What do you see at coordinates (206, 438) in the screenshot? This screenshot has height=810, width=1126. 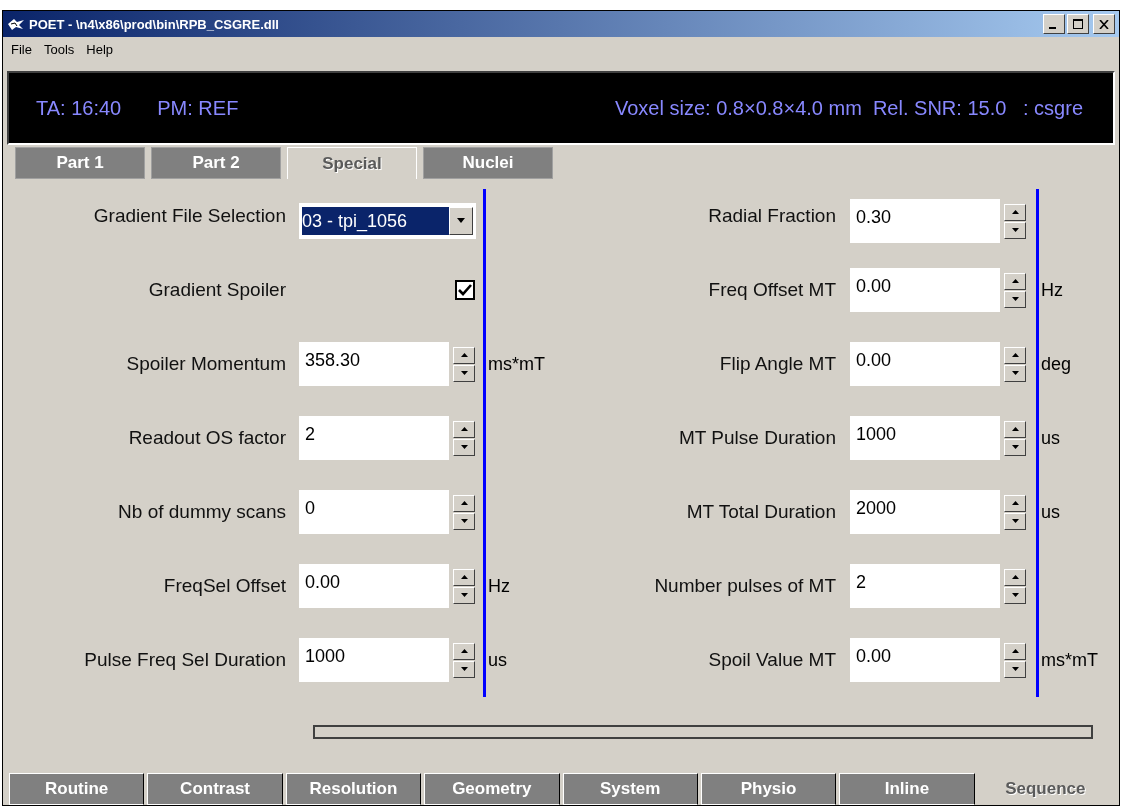 I see `parameter-label: Readout OS factor` at bounding box center [206, 438].